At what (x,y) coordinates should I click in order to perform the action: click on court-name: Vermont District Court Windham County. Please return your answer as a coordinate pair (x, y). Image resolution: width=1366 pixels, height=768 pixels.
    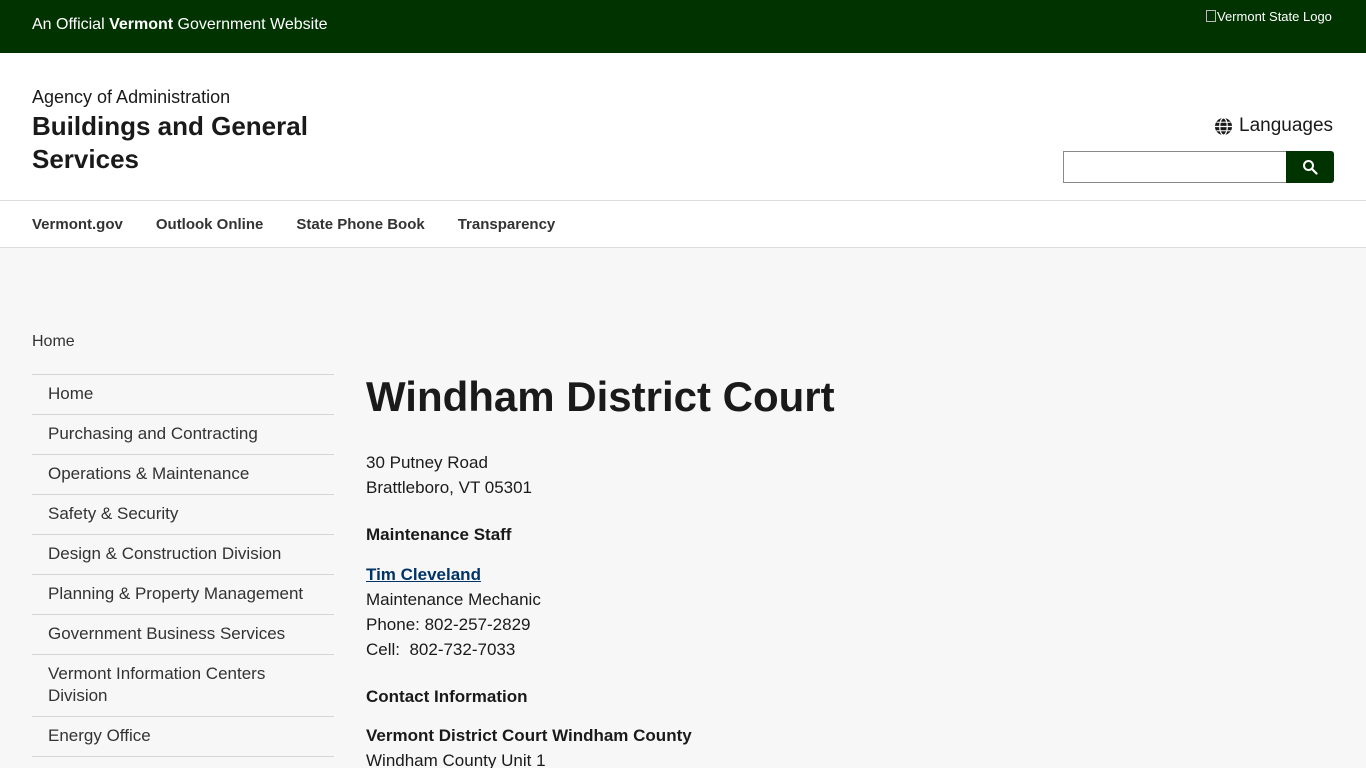
    Looking at the image, I should click on (529, 735).